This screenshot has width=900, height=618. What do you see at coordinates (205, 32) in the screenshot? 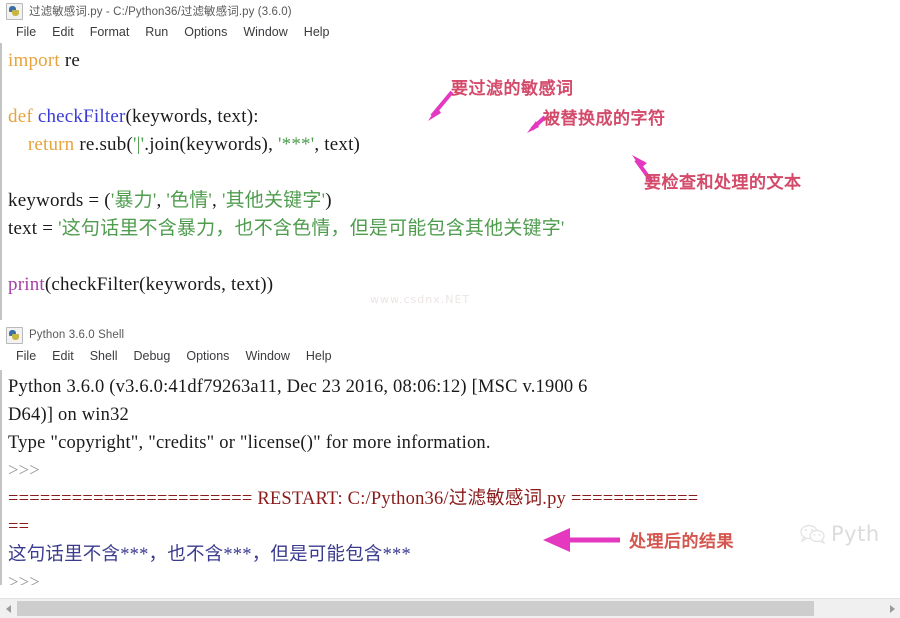
I see `editor-menu-options: Options` at bounding box center [205, 32].